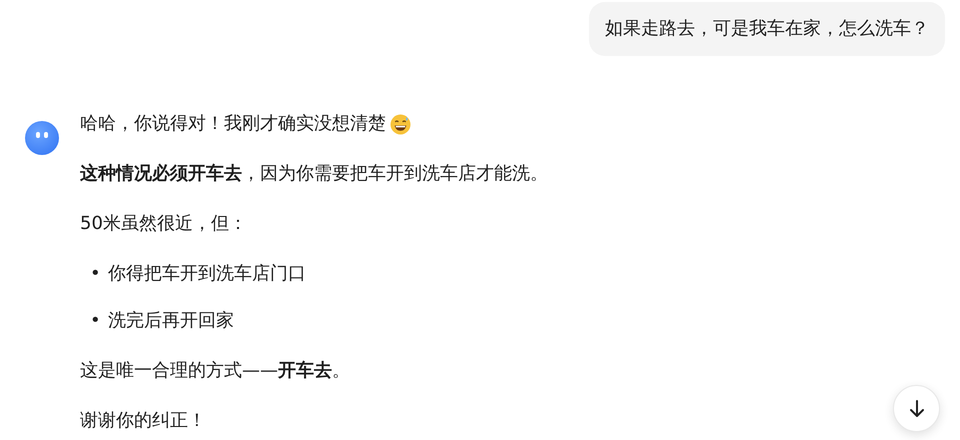 Image resolution: width=960 pixels, height=440 pixels. What do you see at coordinates (215, 371) in the screenshot?
I see `reply-paragraph: 这是唯一合理的方式——开车去。` at bounding box center [215, 371].